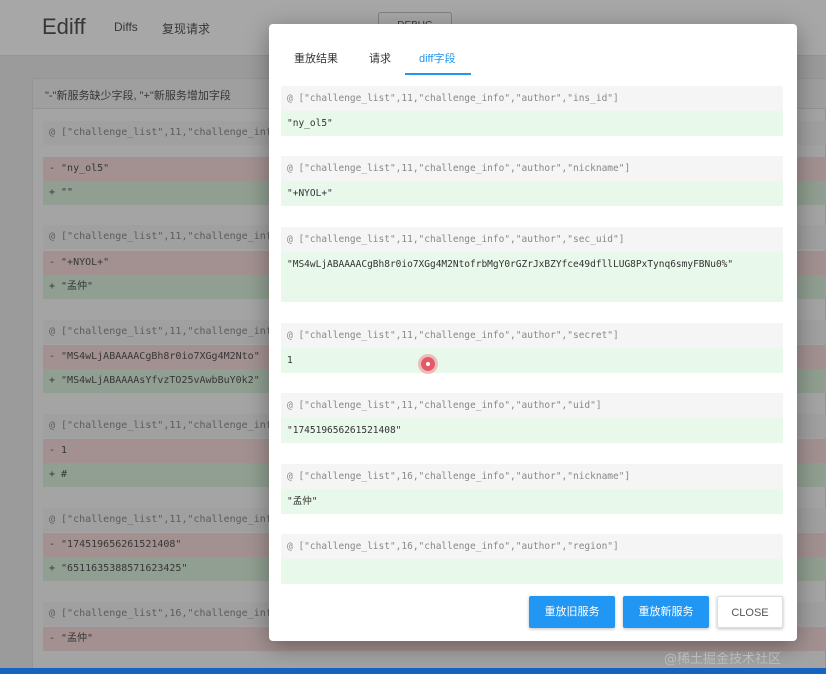 The width and height of the screenshot is (826, 674). Describe the element at coordinates (723, 659) in the screenshot. I see `watermark: @稀土掘金技术社区` at that location.